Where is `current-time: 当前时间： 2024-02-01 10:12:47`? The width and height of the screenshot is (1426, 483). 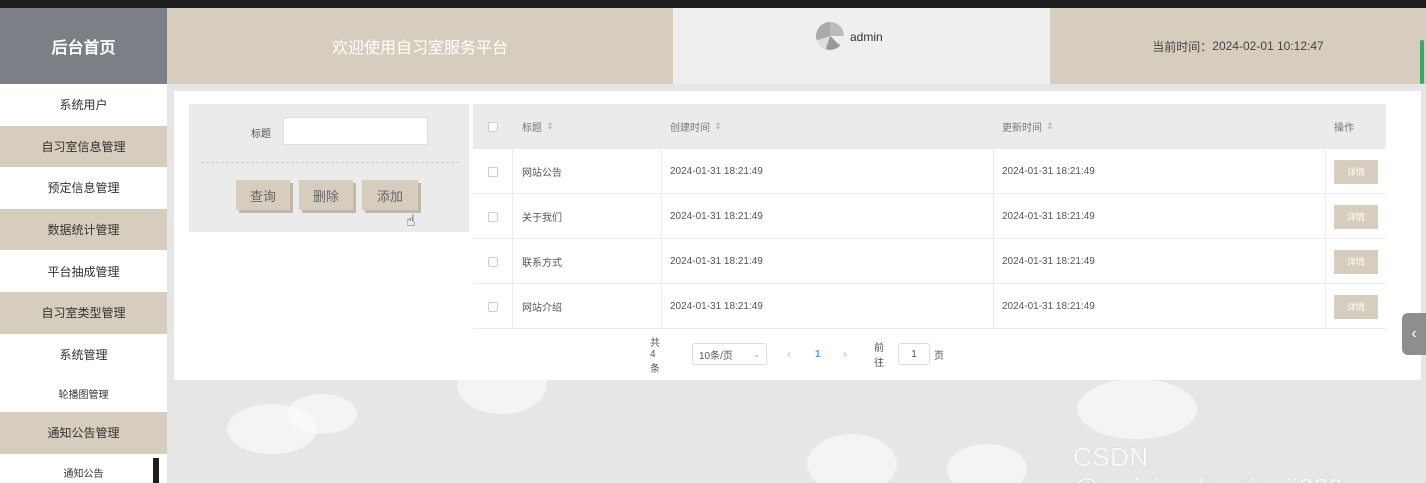
current-time: 当前时间： 2024-02-01 10:12:47 is located at coordinates (1238, 46).